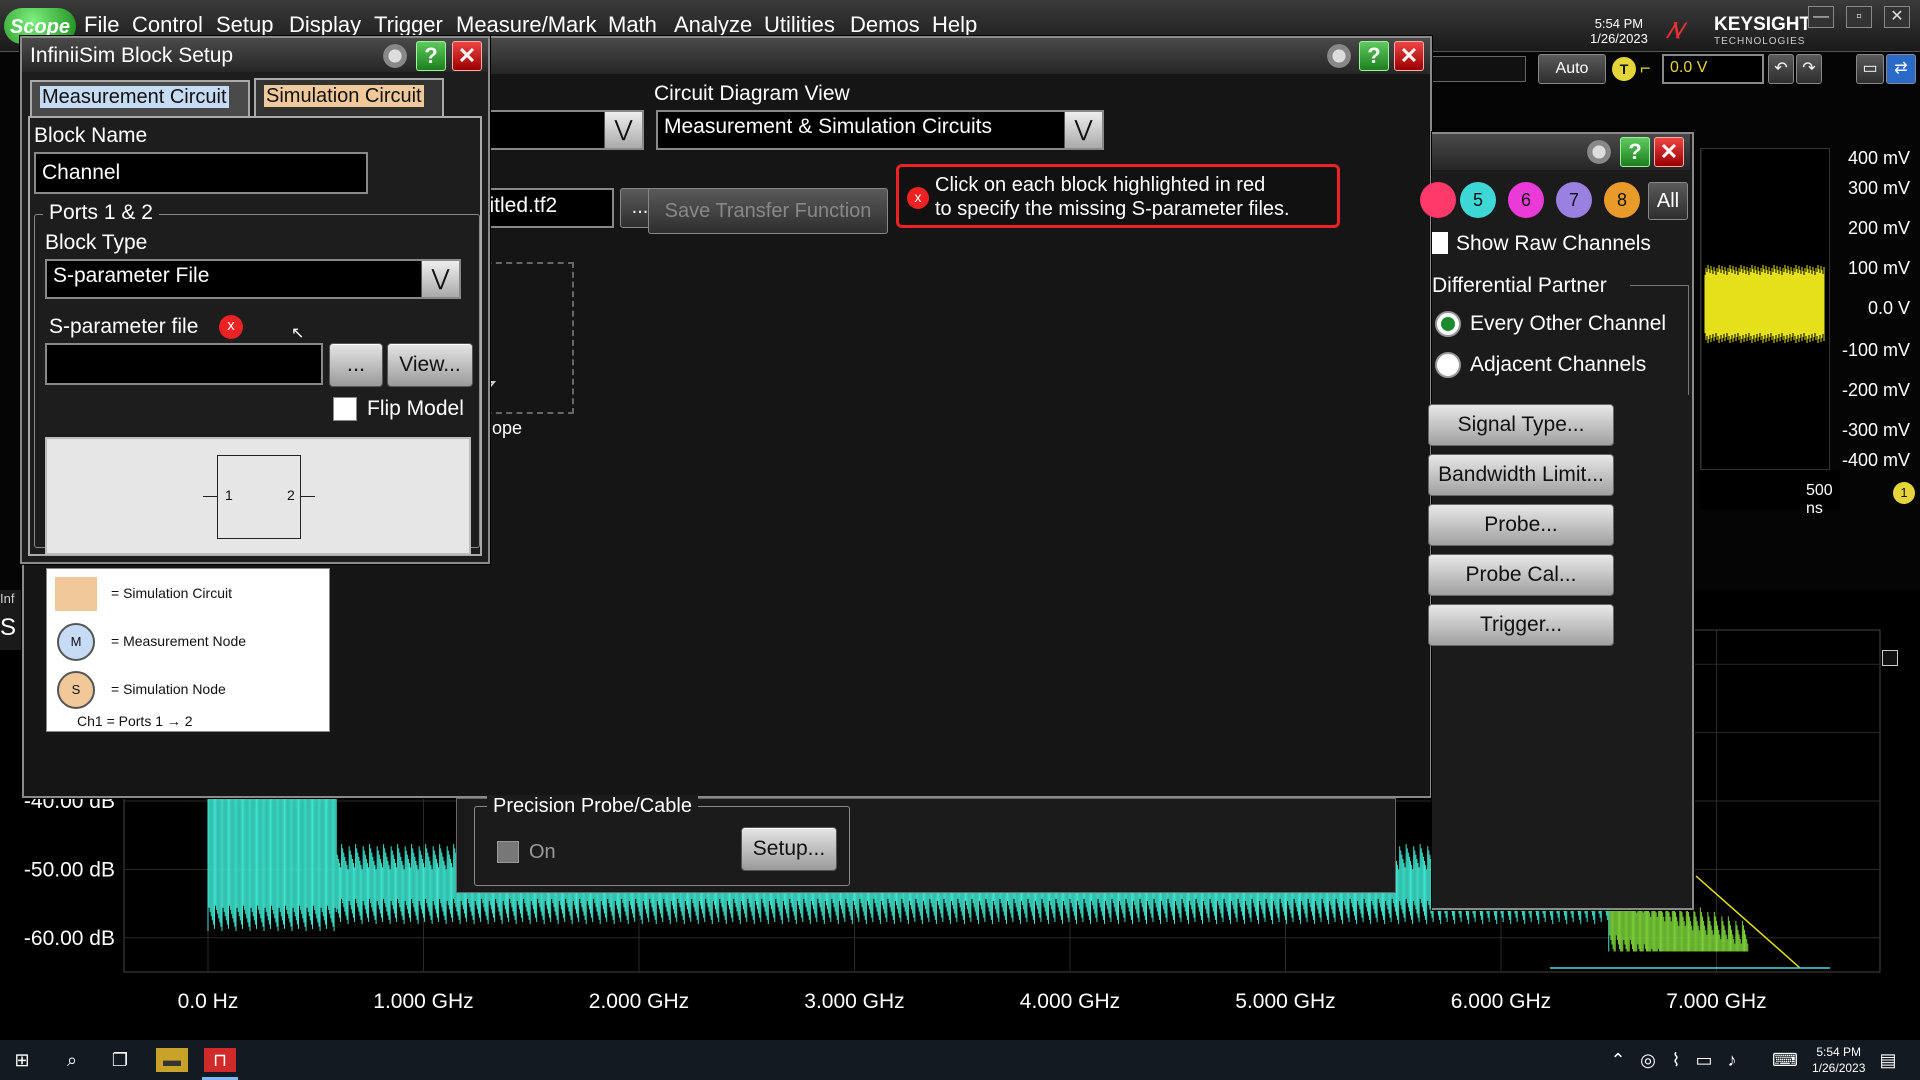  I want to click on tab-measurement-circuit: Measurement Circuit, so click(140, 98).